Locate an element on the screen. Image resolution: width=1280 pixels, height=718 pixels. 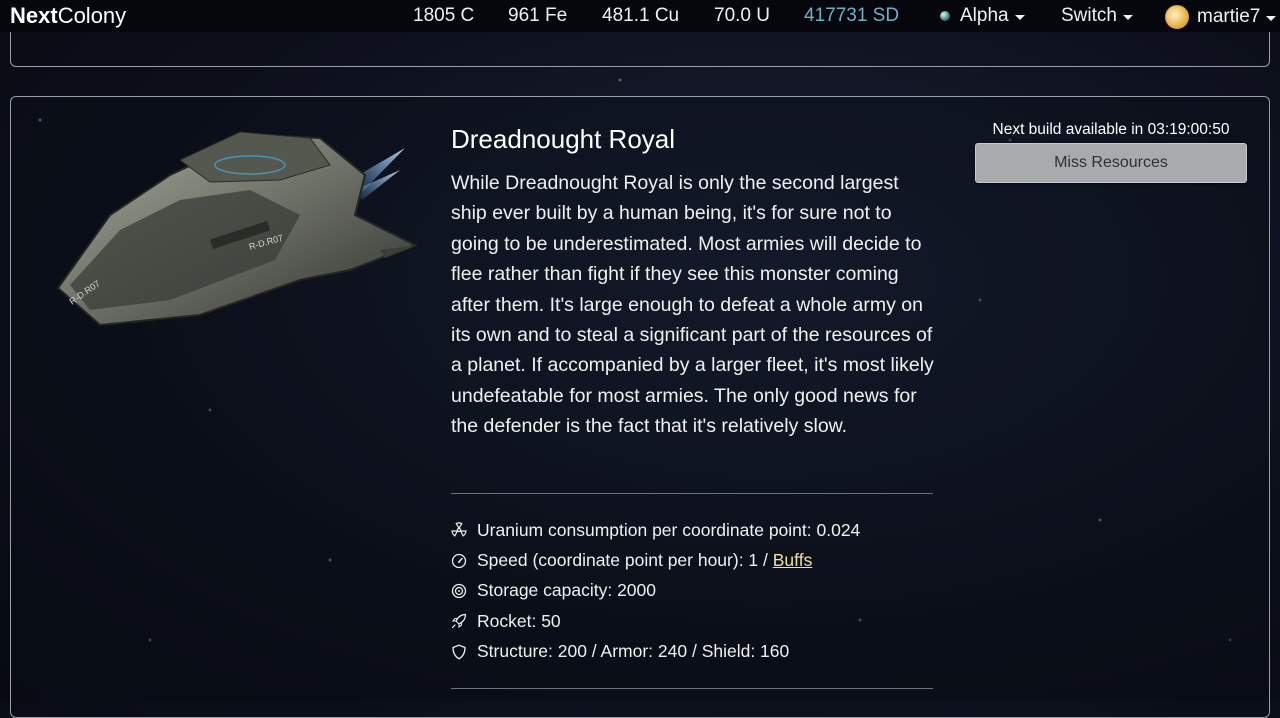
ship-title: Dreadnought Royal is located at coordinates (563, 139).